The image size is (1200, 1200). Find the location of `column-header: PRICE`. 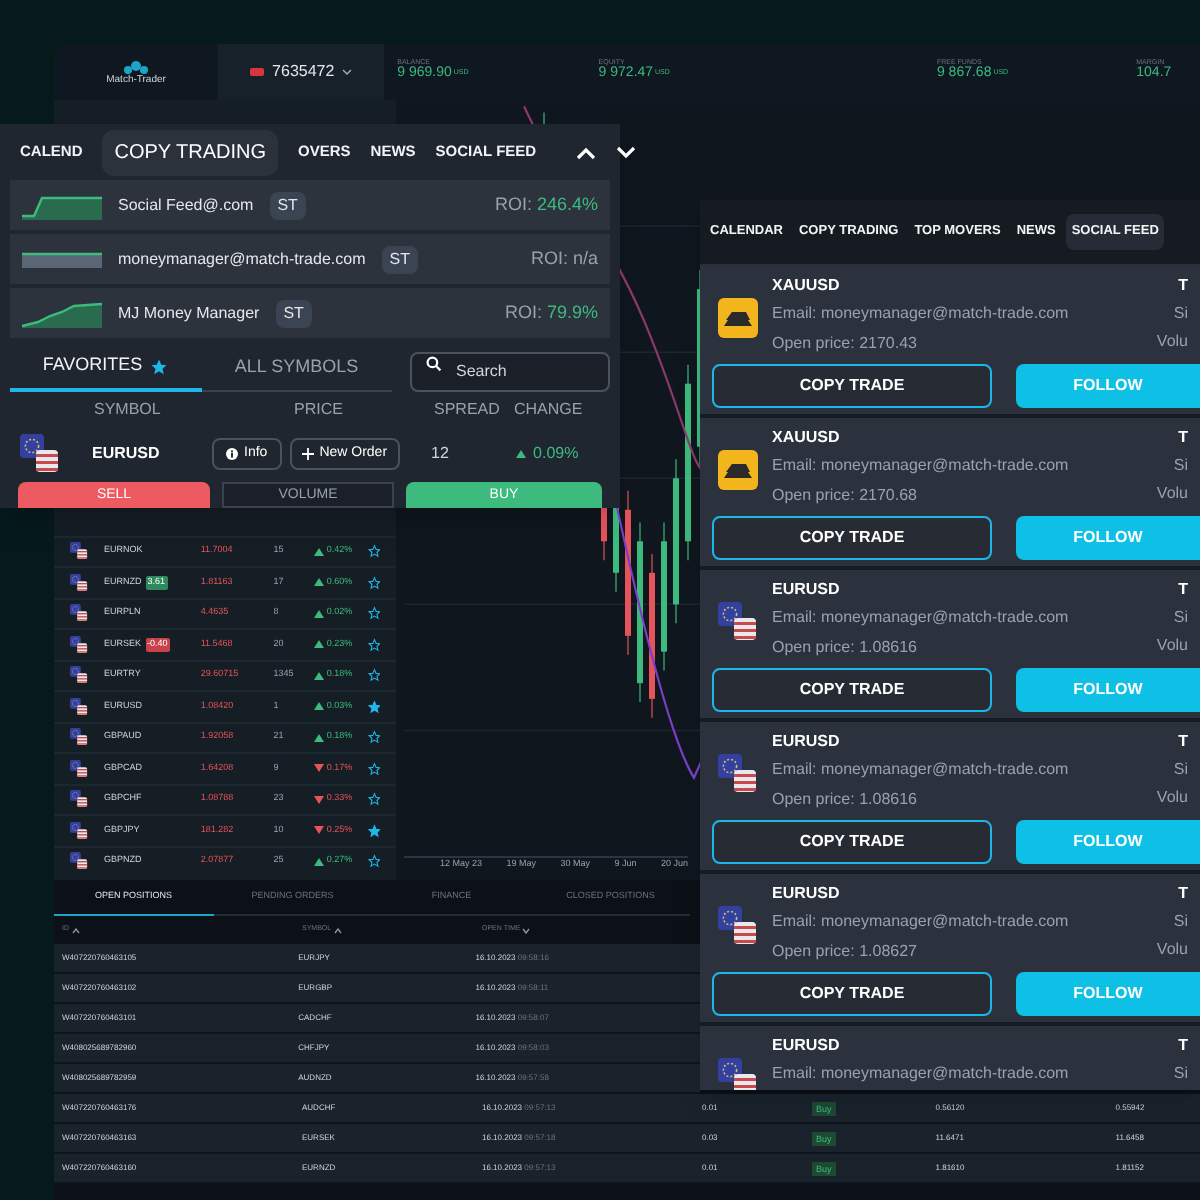

column-header: PRICE is located at coordinates (318, 410).